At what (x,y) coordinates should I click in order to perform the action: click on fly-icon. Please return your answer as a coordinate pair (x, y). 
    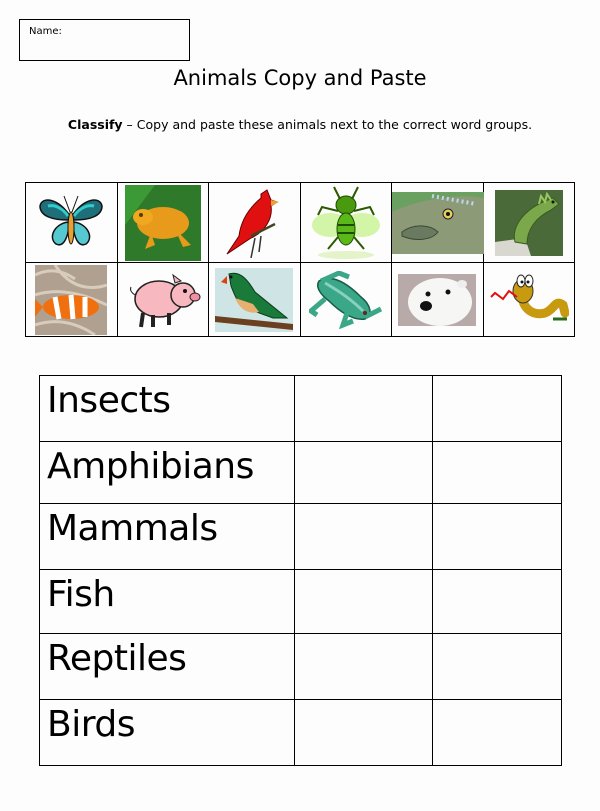
    Looking at the image, I should click on (345, 222).